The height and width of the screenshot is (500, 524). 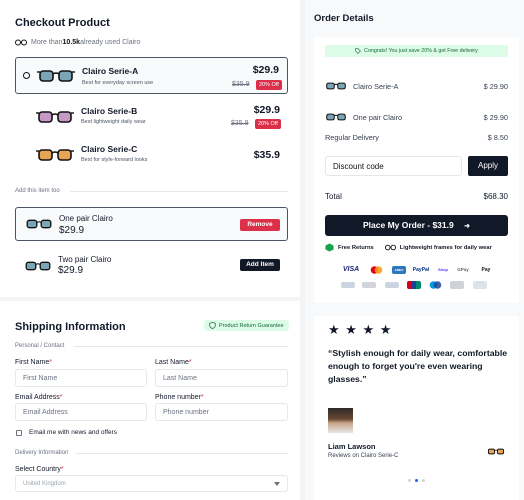 What do you see at coordinates (265, 70) in the screenshot?
I see `product-price: $29.9` at bounding box center [265, 70].